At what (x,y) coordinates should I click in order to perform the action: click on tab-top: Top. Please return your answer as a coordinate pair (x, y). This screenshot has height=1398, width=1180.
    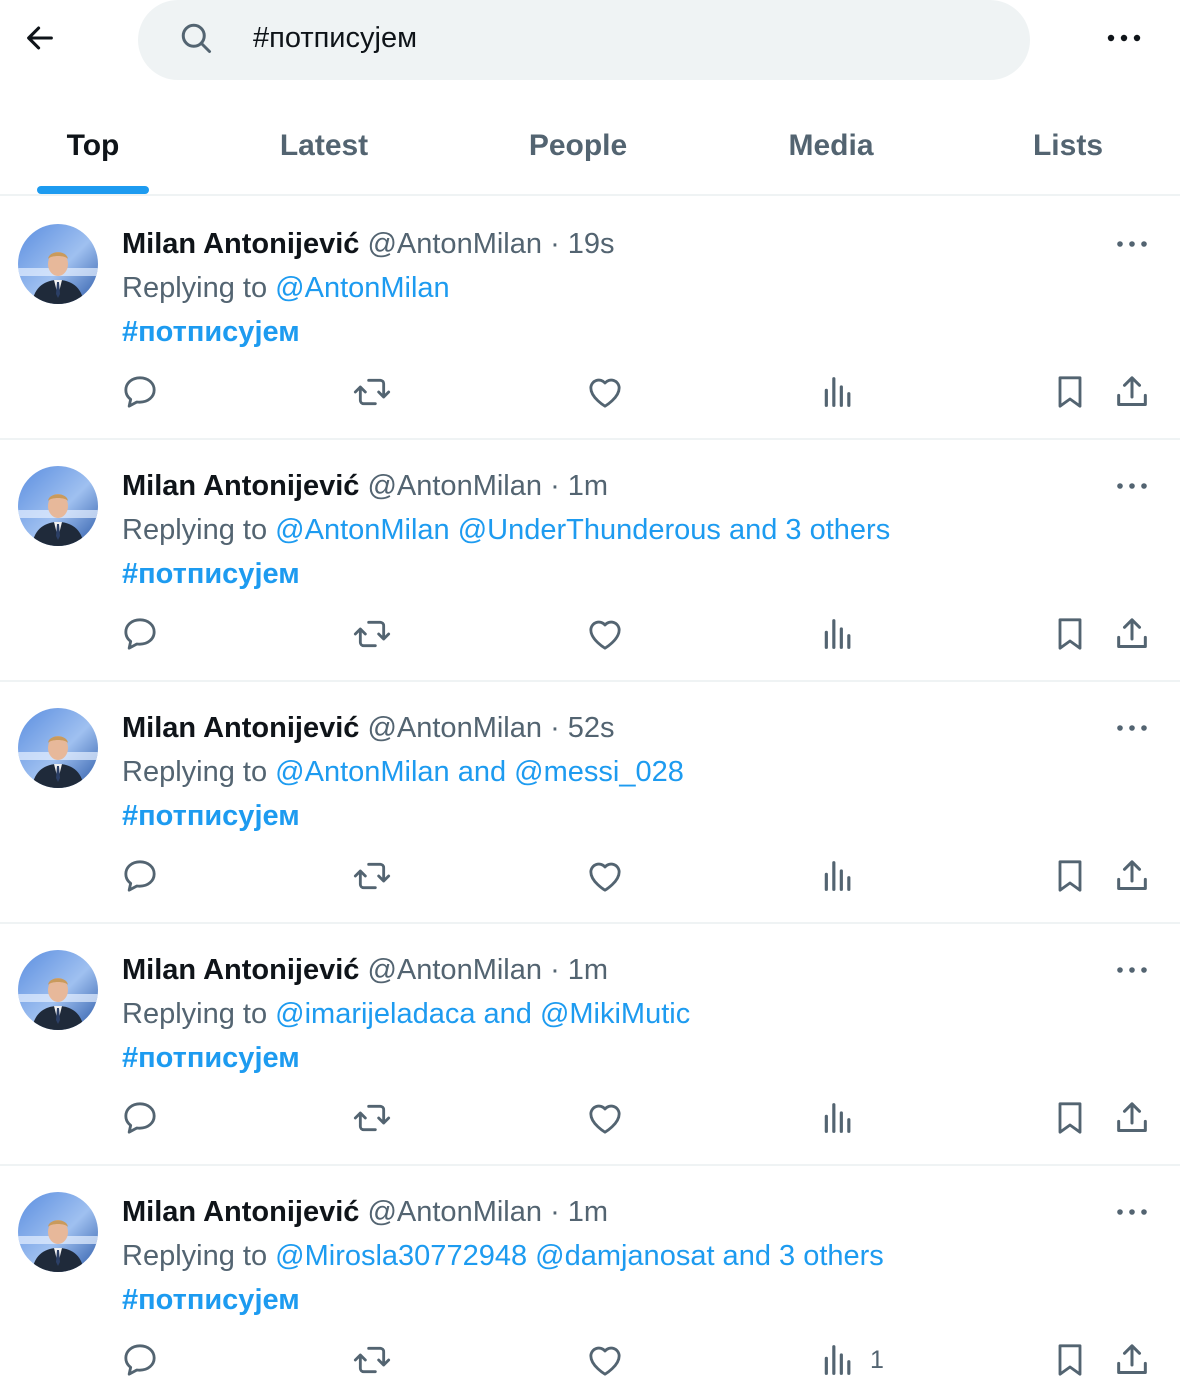
    Looking at the image, I should click on (93, 146).